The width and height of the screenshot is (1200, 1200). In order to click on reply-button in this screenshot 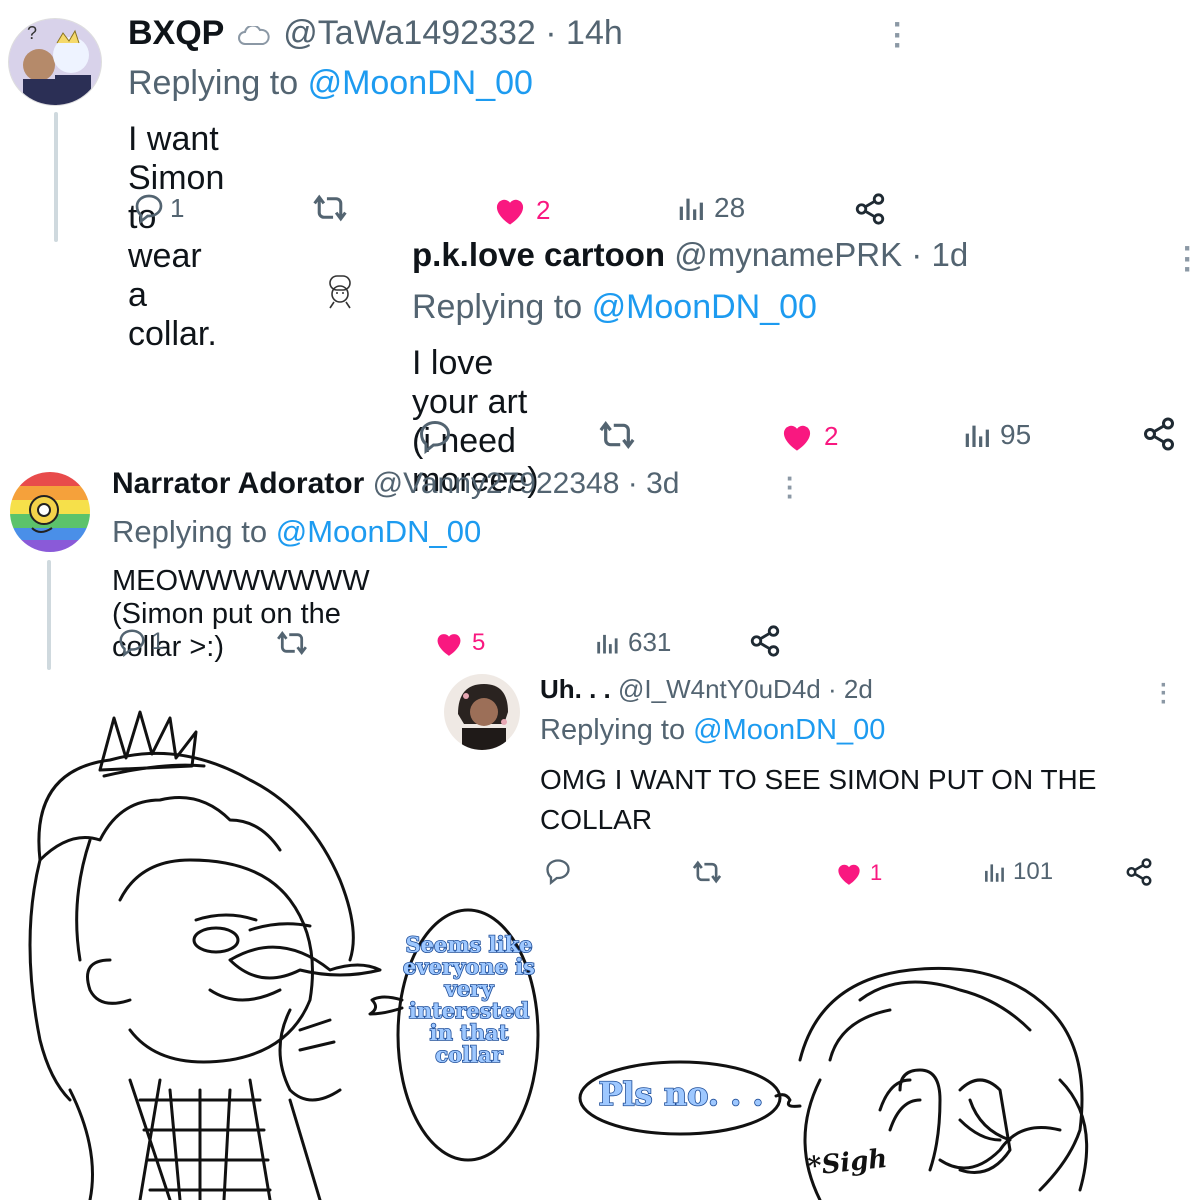, I will do `click(437, 436)`.